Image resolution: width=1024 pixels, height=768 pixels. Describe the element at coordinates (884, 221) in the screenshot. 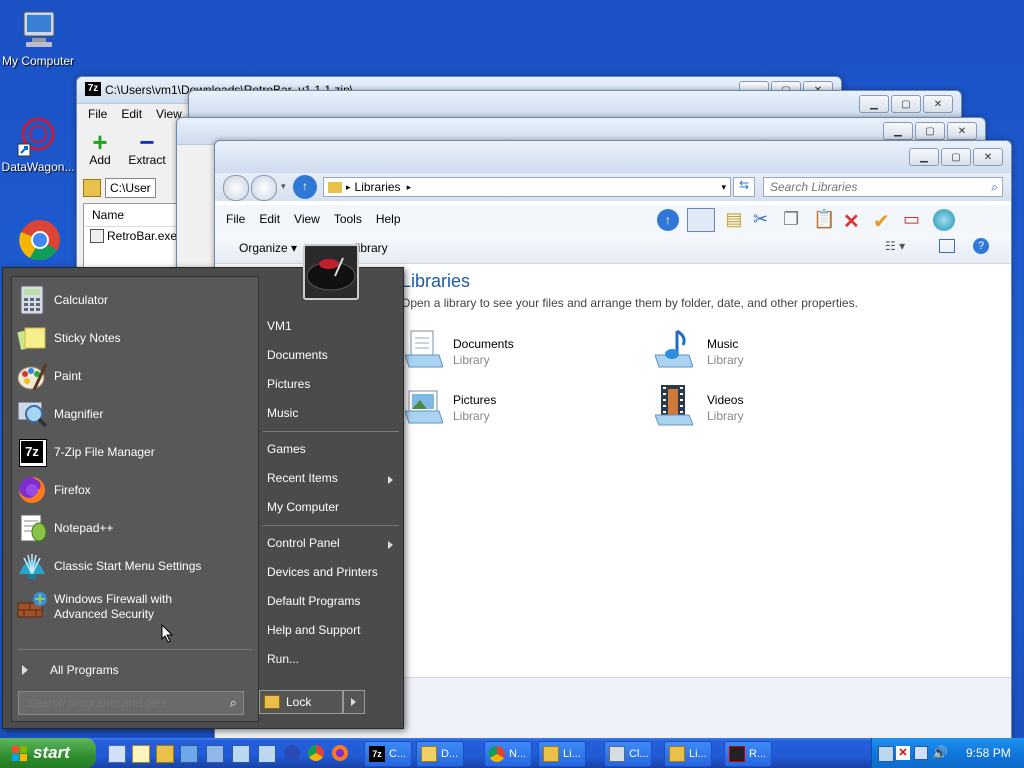

I see `properties-icon: ✔` at that location.